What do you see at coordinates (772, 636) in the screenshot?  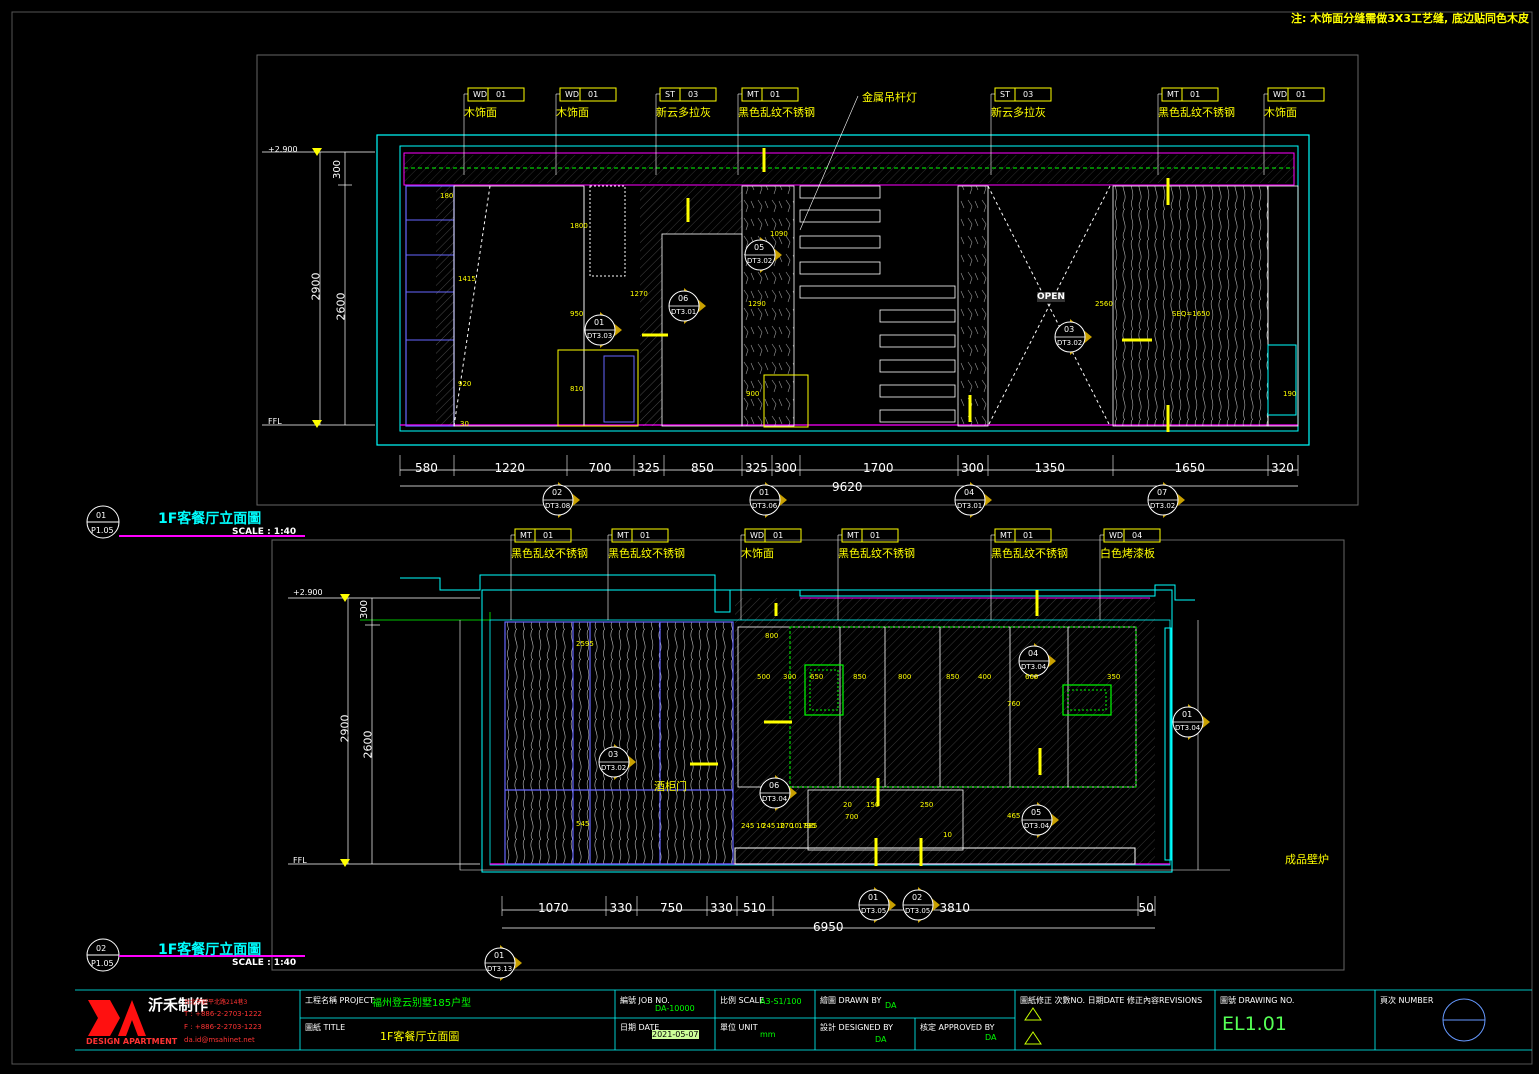 I see `e2-inner-dim-0: 800` at bounding box center [772, 636].